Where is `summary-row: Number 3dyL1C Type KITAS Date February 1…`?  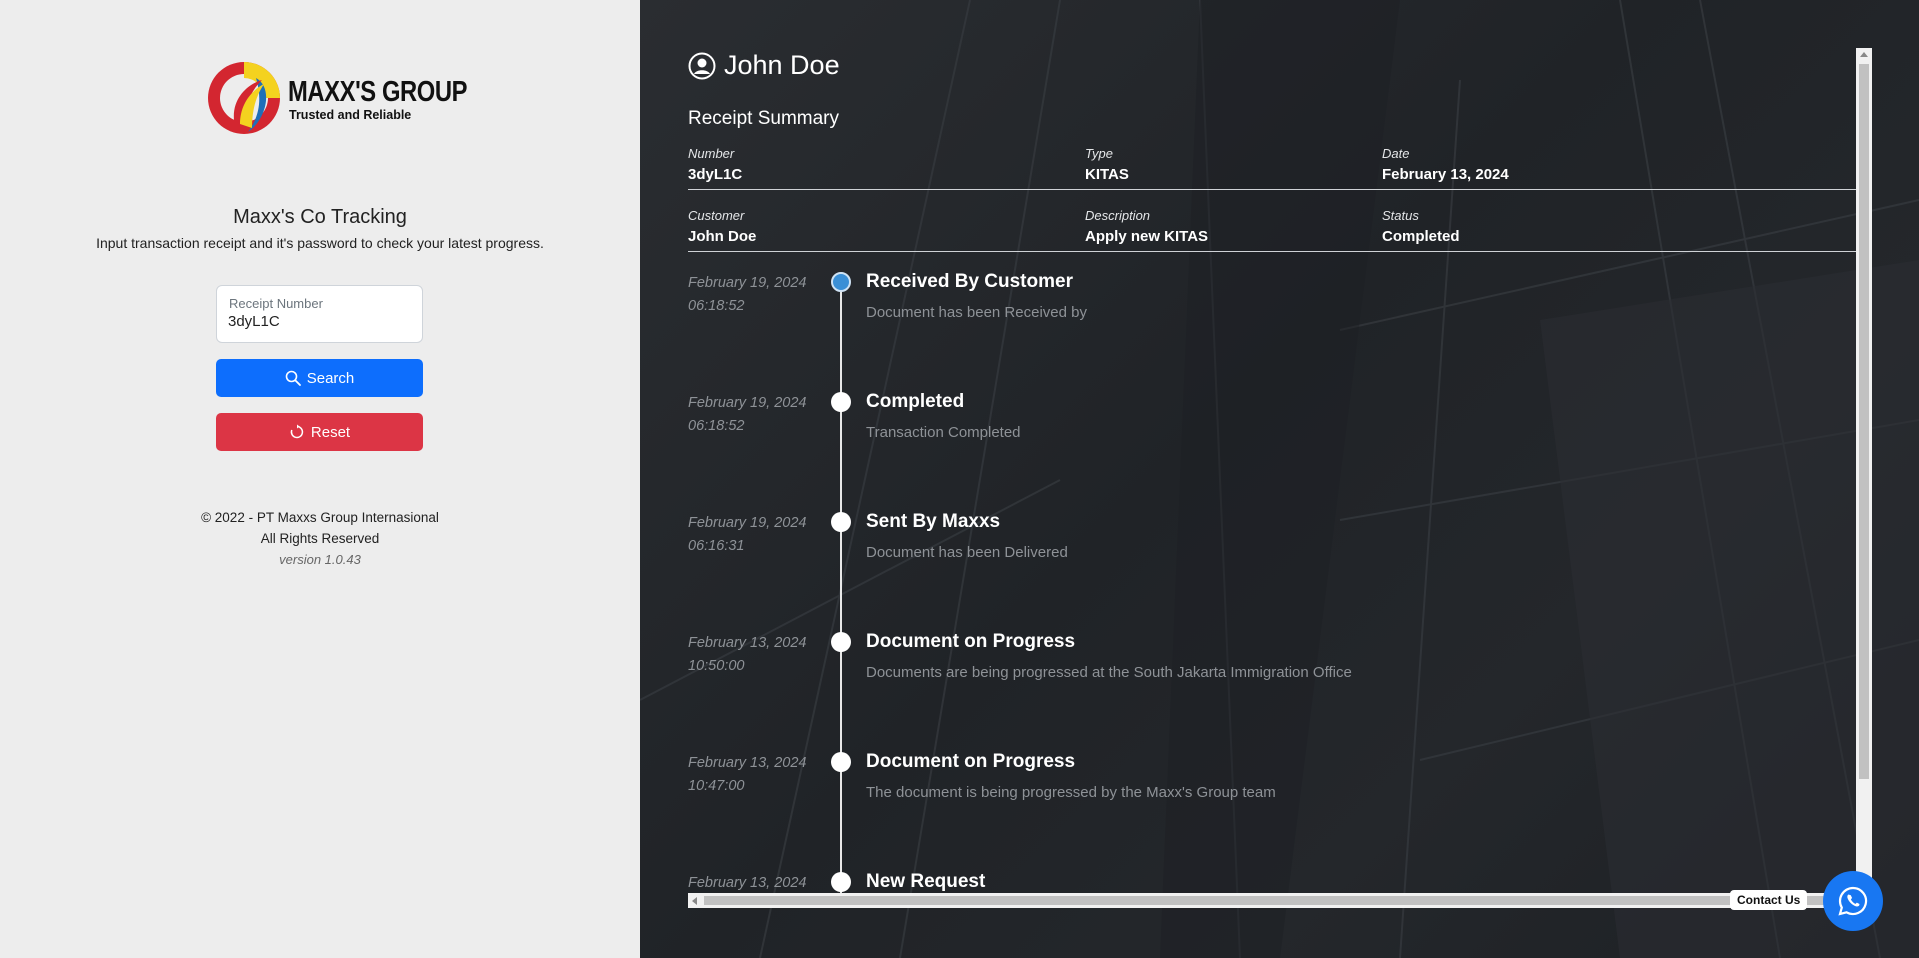
summary-row: Number 3dyL1C Type KITAS Date February 1… is located at coordinates (1272, 168).